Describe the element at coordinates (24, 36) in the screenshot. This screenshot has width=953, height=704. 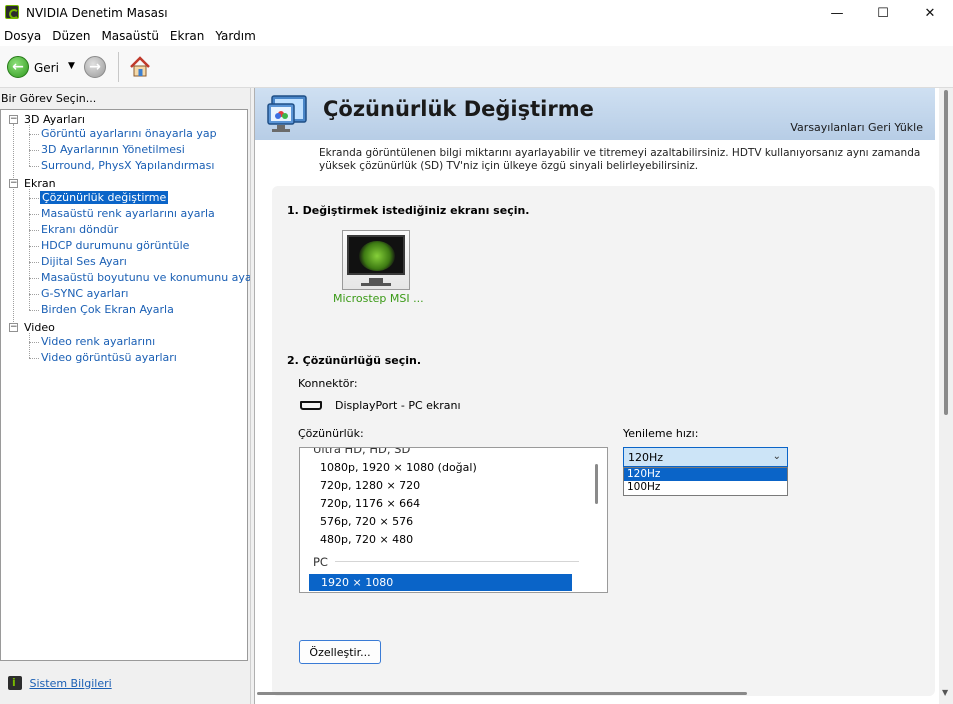
I see `menu-dosya: Dosya` at that location.